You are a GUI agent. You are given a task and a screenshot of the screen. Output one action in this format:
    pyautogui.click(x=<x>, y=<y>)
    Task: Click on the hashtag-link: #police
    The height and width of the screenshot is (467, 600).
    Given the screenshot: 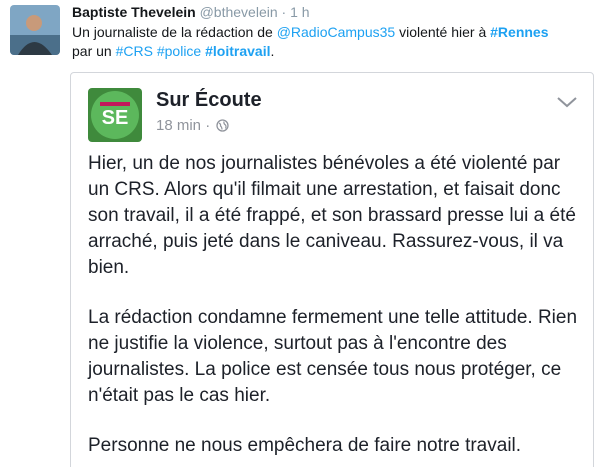 What is the action you would take?
    pyautogui.click(x=179, y=51)
    